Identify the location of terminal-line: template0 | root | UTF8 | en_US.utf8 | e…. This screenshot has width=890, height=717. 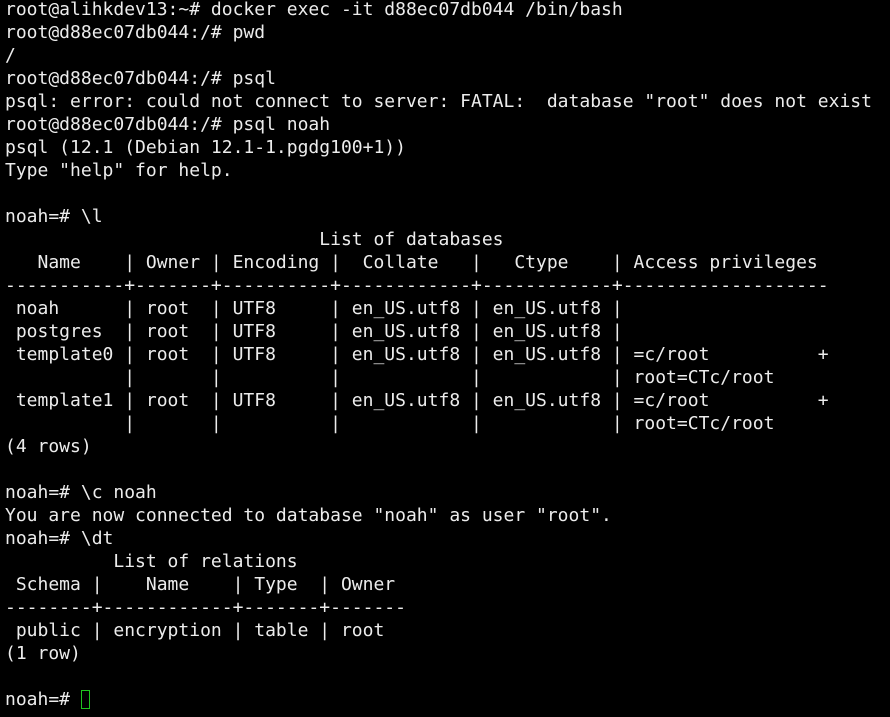
(417, 354).